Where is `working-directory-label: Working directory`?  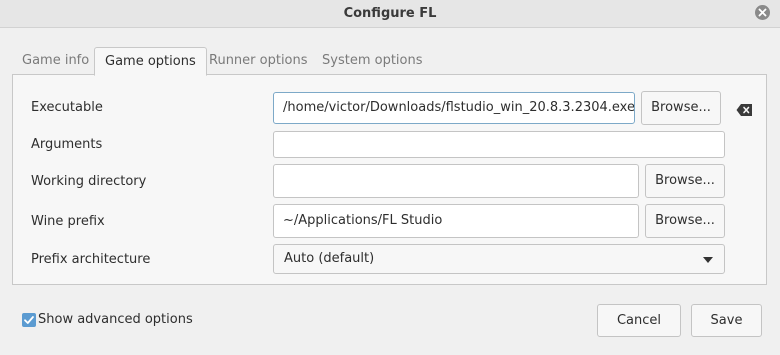
working-directory-label: Working directory is located at coordinates (89, 181).